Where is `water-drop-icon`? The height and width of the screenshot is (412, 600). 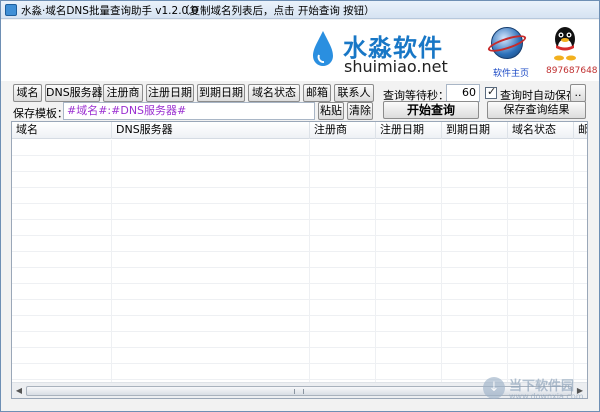 water-drop-icon is located at coordinates (323, 48).